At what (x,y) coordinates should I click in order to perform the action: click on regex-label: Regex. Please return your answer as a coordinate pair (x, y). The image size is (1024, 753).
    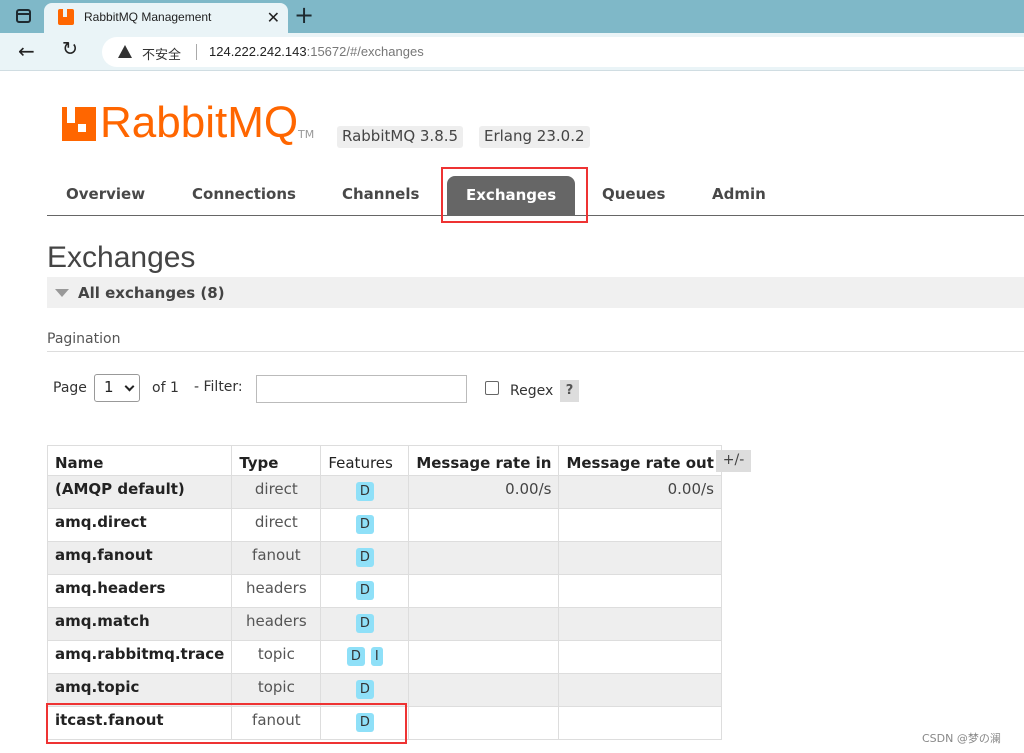
    Looking at the image, I should click on (532, 391).